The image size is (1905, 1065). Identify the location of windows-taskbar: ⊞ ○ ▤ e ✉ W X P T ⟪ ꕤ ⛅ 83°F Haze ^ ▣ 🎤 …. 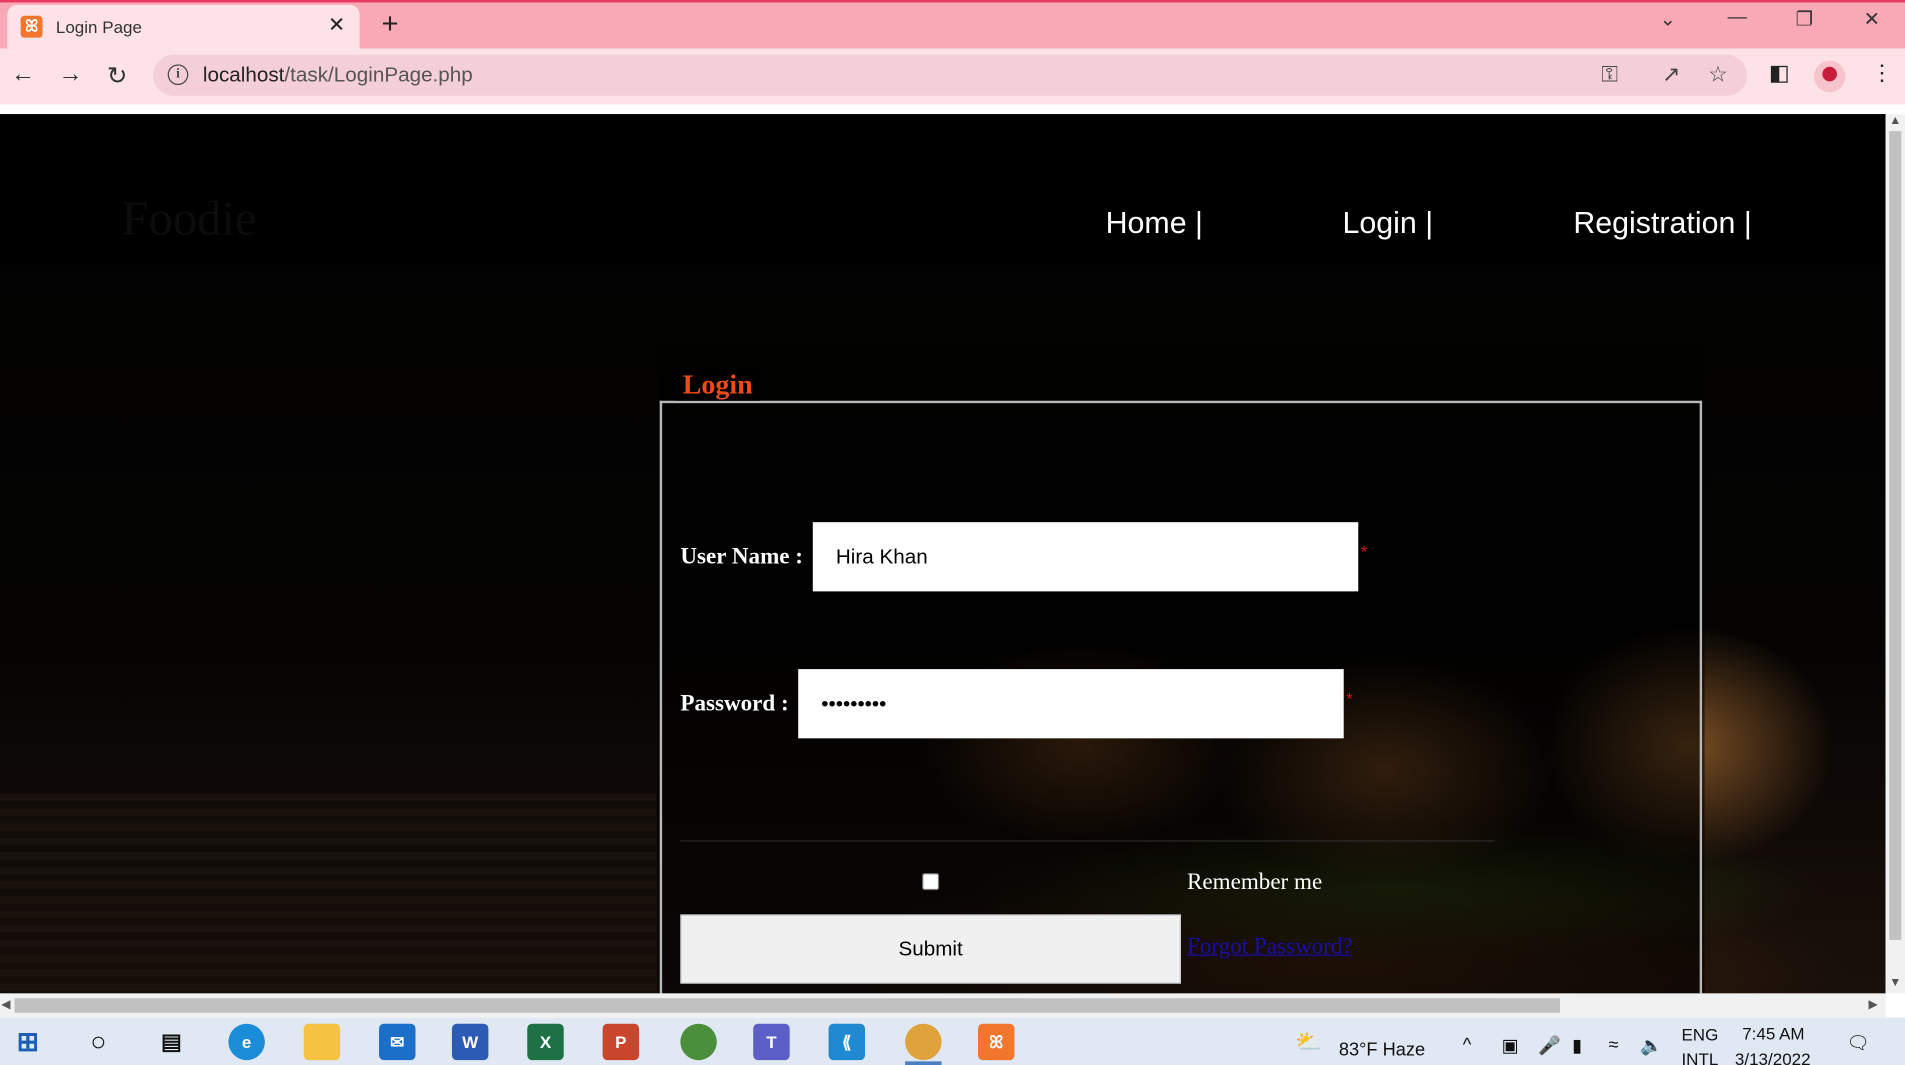
(952, 1041).